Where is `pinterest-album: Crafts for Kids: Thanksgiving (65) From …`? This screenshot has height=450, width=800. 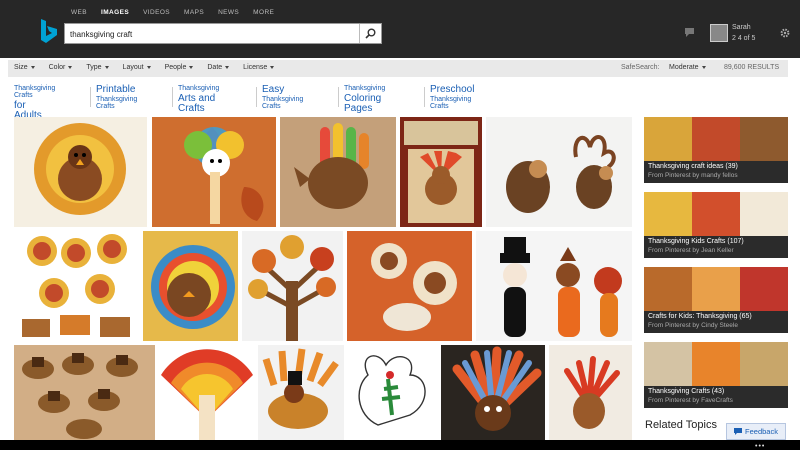
pinterest-album: Crafts for Kids: Thanksgiving (65) From … is located at coordinates (716, 300).